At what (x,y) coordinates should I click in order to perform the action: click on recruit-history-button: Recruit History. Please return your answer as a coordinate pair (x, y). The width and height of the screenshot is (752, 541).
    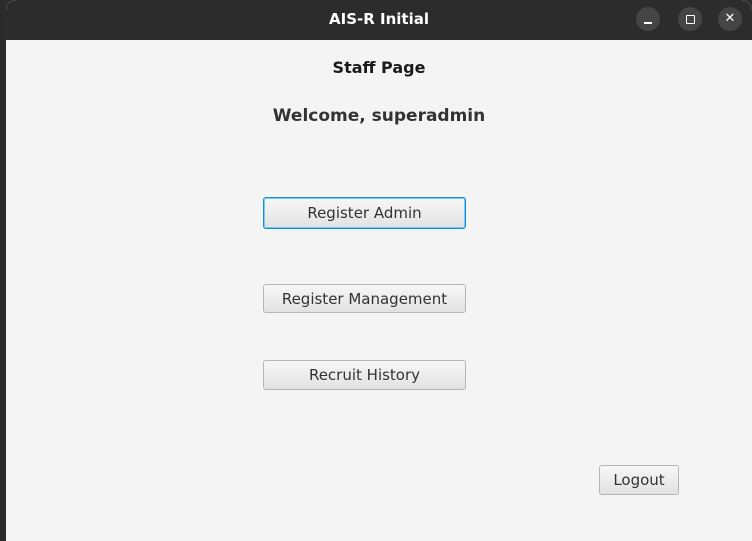
    Looking at the image, I should click on (364, 375).